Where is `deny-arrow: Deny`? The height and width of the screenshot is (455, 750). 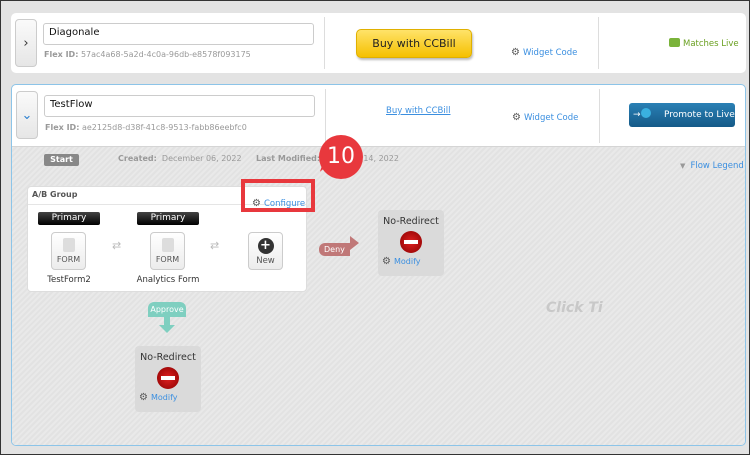
deny-arrow: Deny is located at coordinates (339, 246).